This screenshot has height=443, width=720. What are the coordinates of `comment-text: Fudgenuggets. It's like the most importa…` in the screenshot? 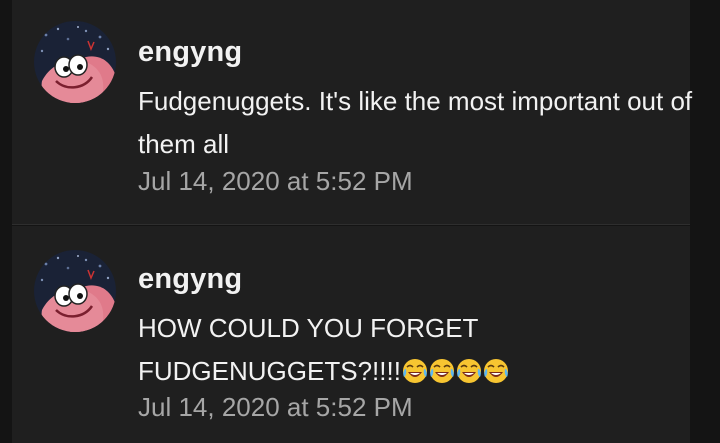 It's located at (415, 122).